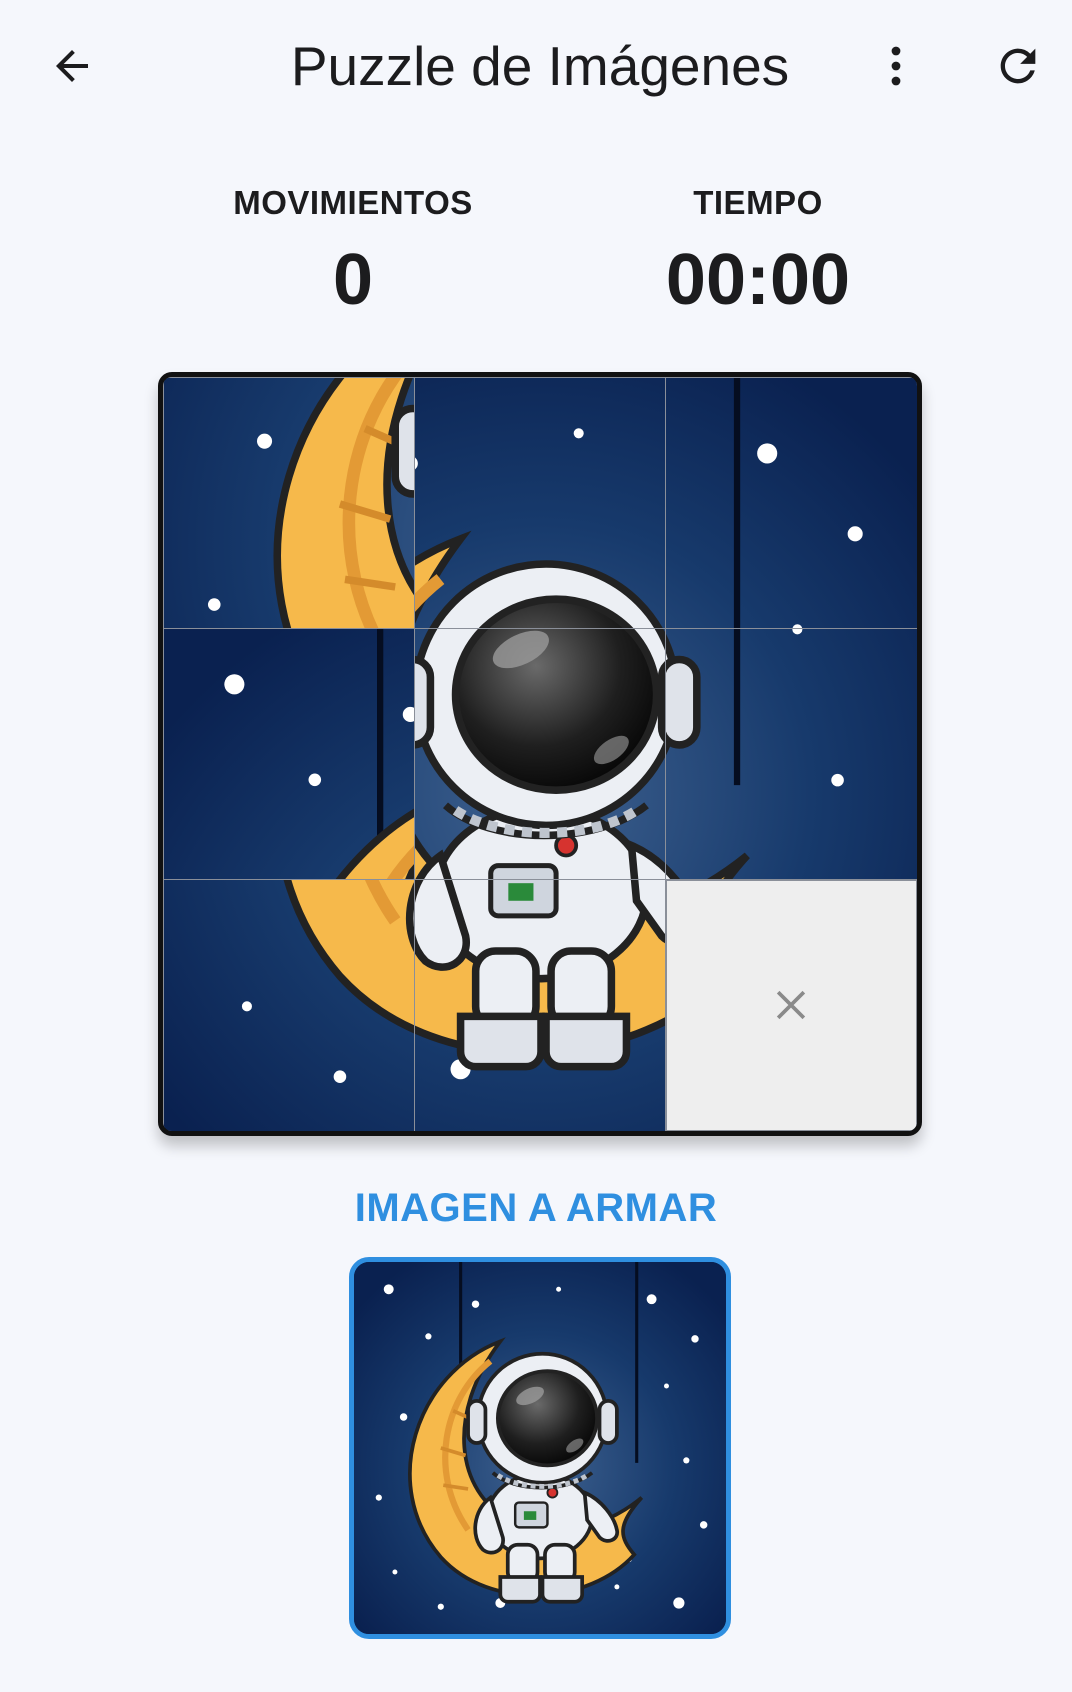 The image size is (1072, 1692). I want to click on more-vertical-icon, so click(896, 66).